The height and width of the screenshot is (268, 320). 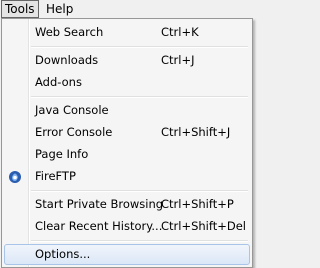 I want to click on menu-item-shortcut: Ctrl+Shift+P, so click(x=197, y=204).